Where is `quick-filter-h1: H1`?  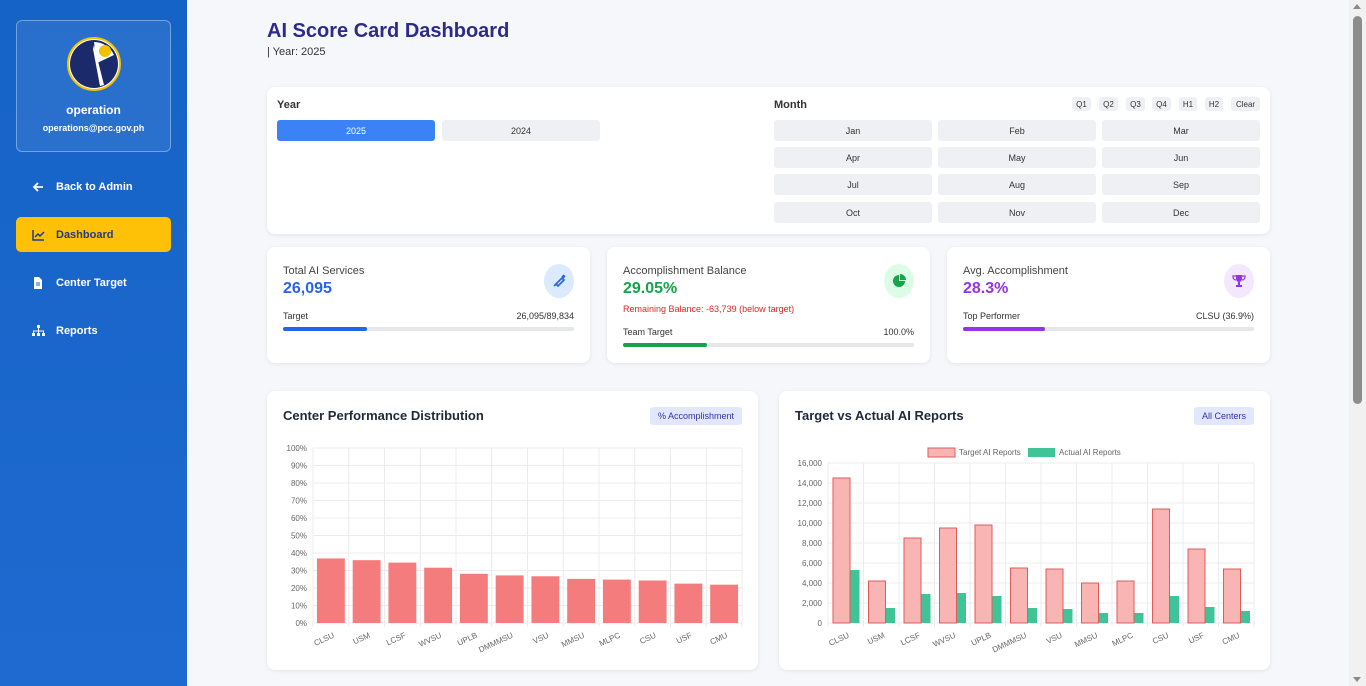 quick-filter-h1: H1 is located at coordinates (1188, 104).